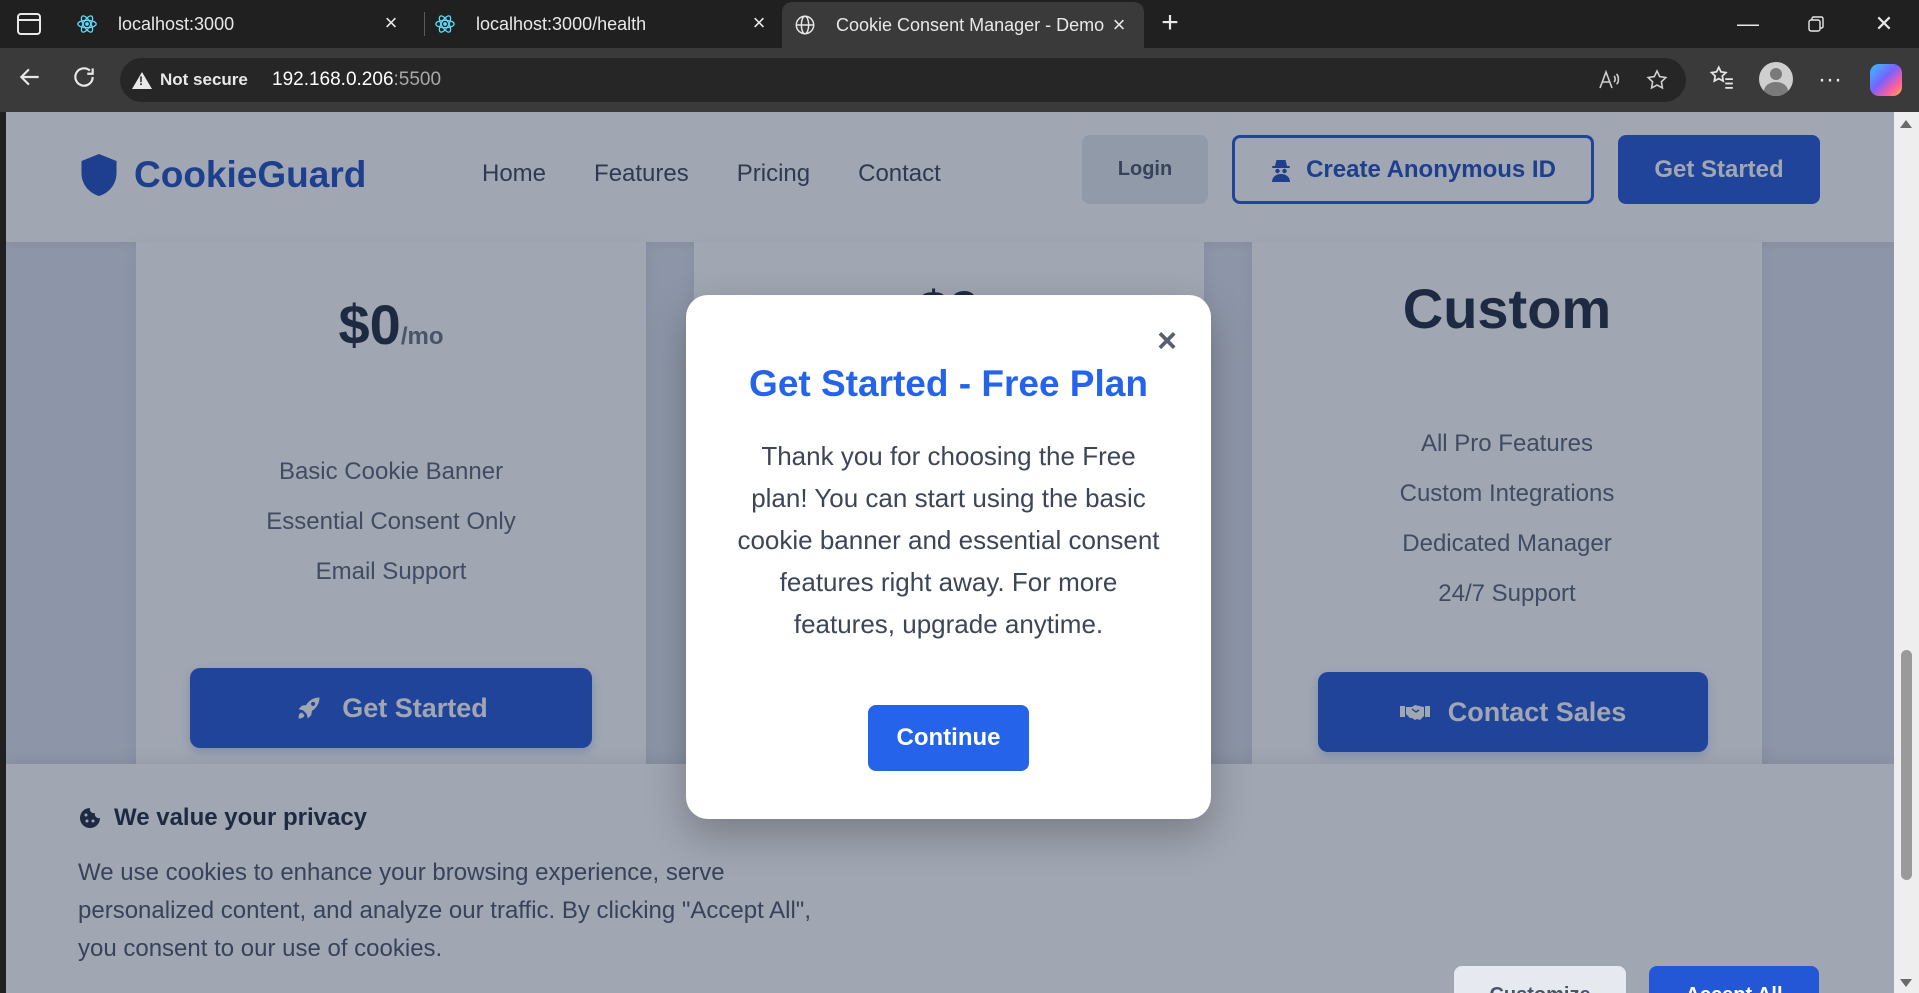 The image size is (1919, 993). I want to click on profile-avatar, so click(1776, 79).